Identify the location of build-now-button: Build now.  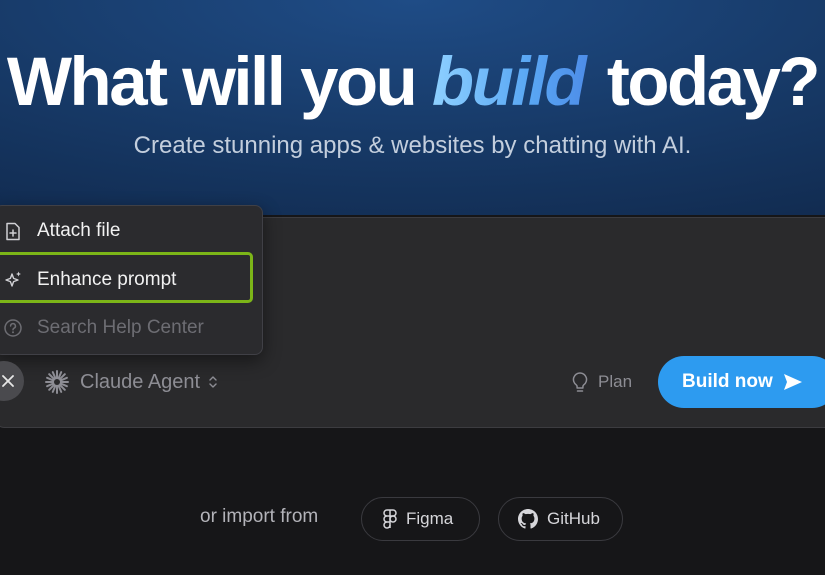
(741, 382).